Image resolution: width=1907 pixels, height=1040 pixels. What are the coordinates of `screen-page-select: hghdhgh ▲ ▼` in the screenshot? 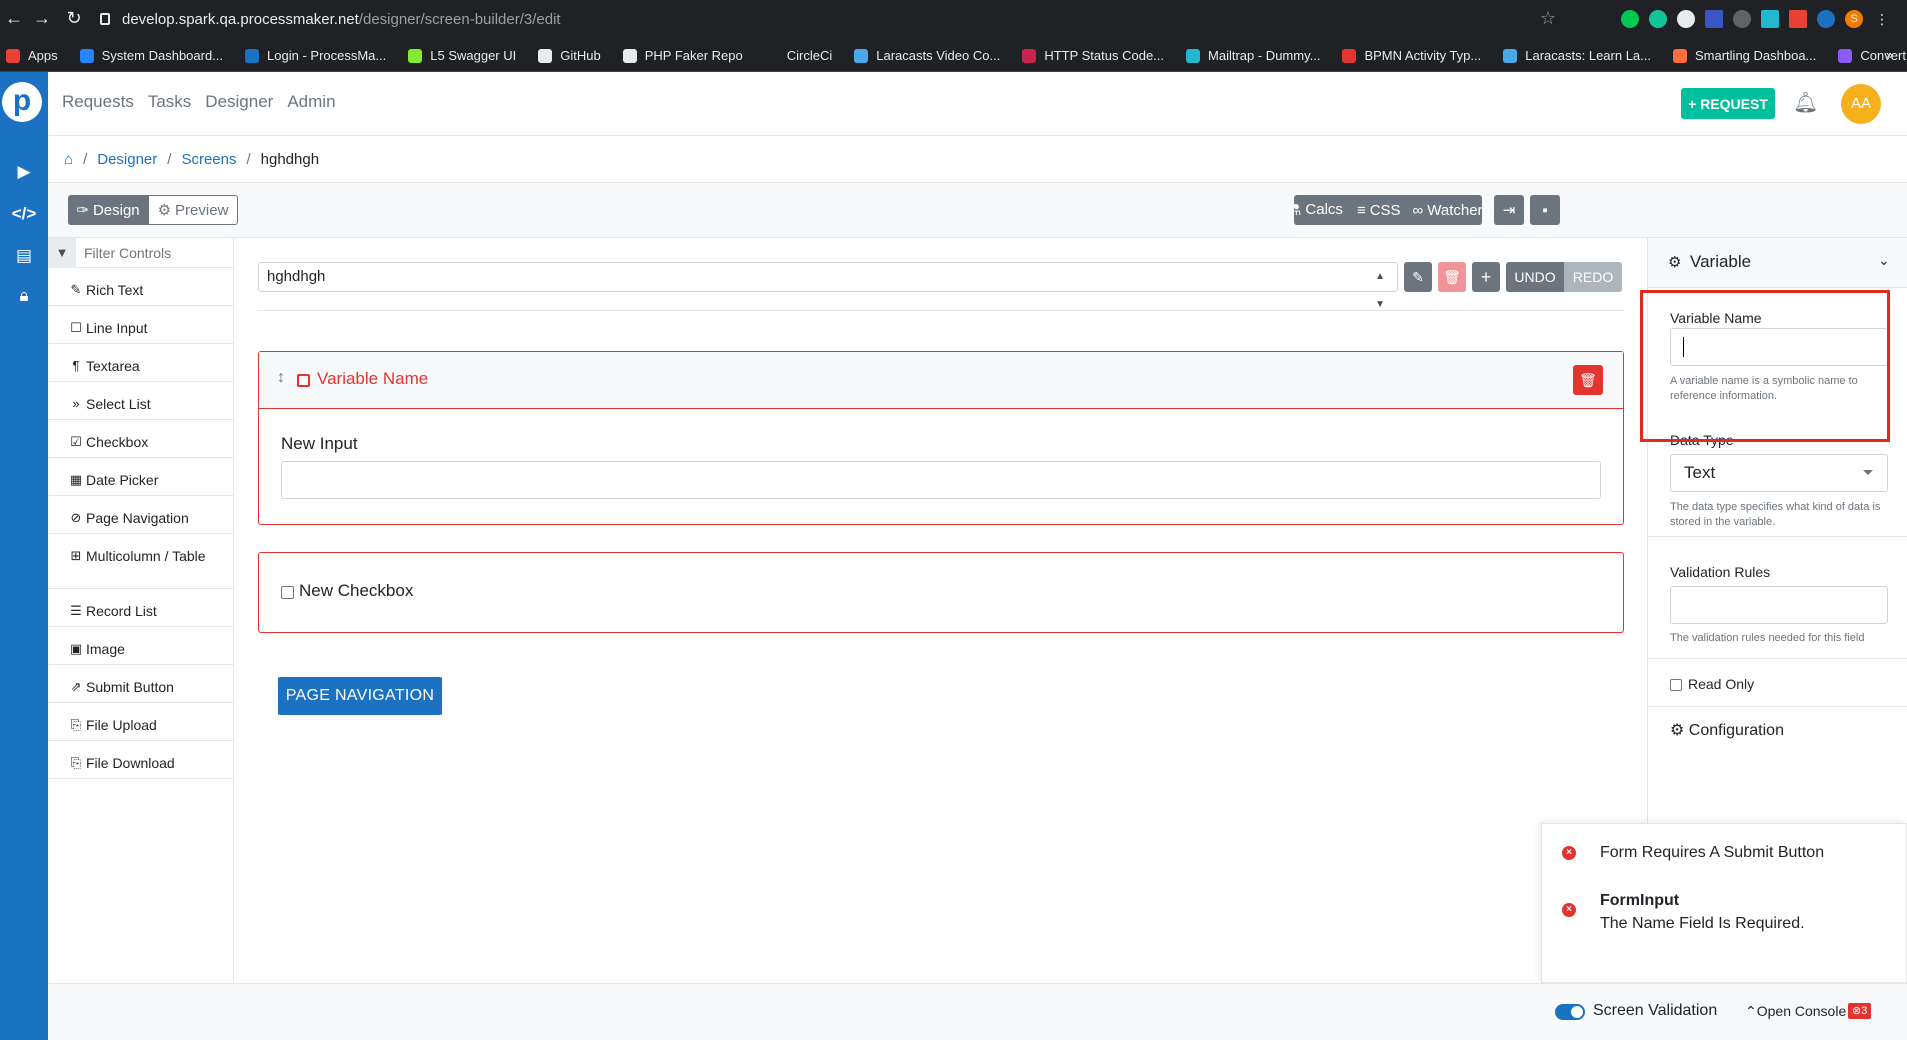 It's located at (828, 286).